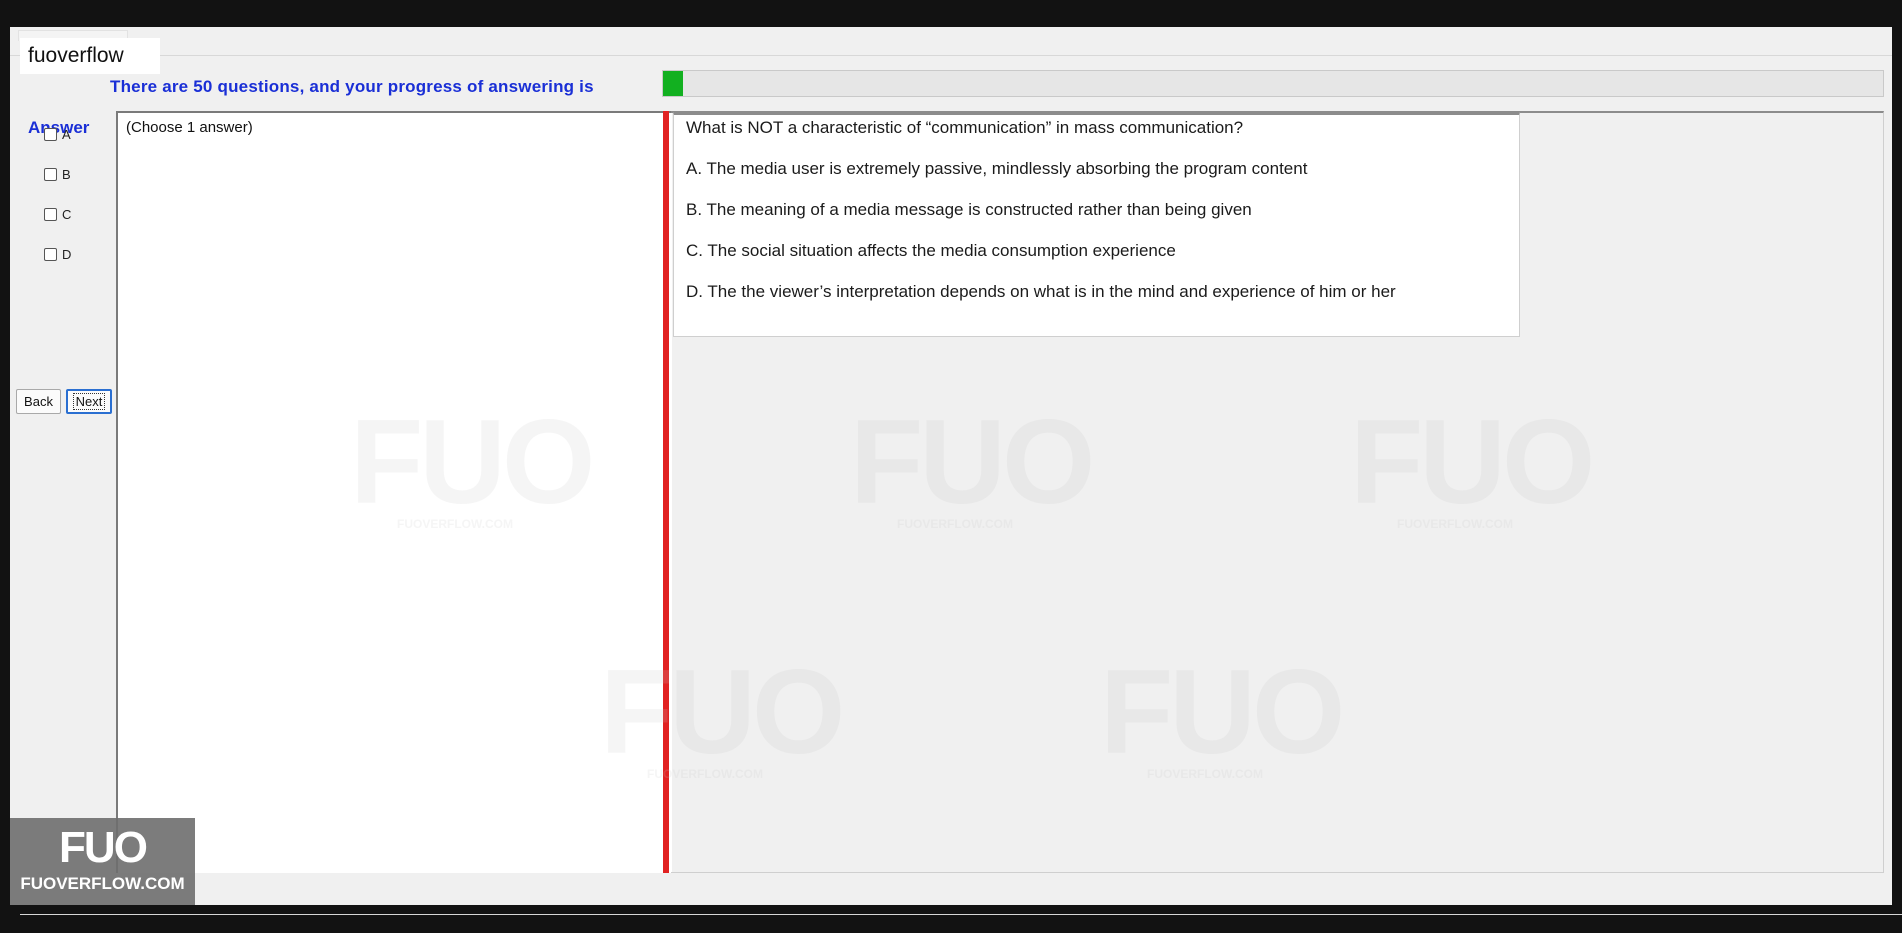  Describe the element at coordinates (66, 134) in the screenshot. I see `option-a-label: A` at that location.